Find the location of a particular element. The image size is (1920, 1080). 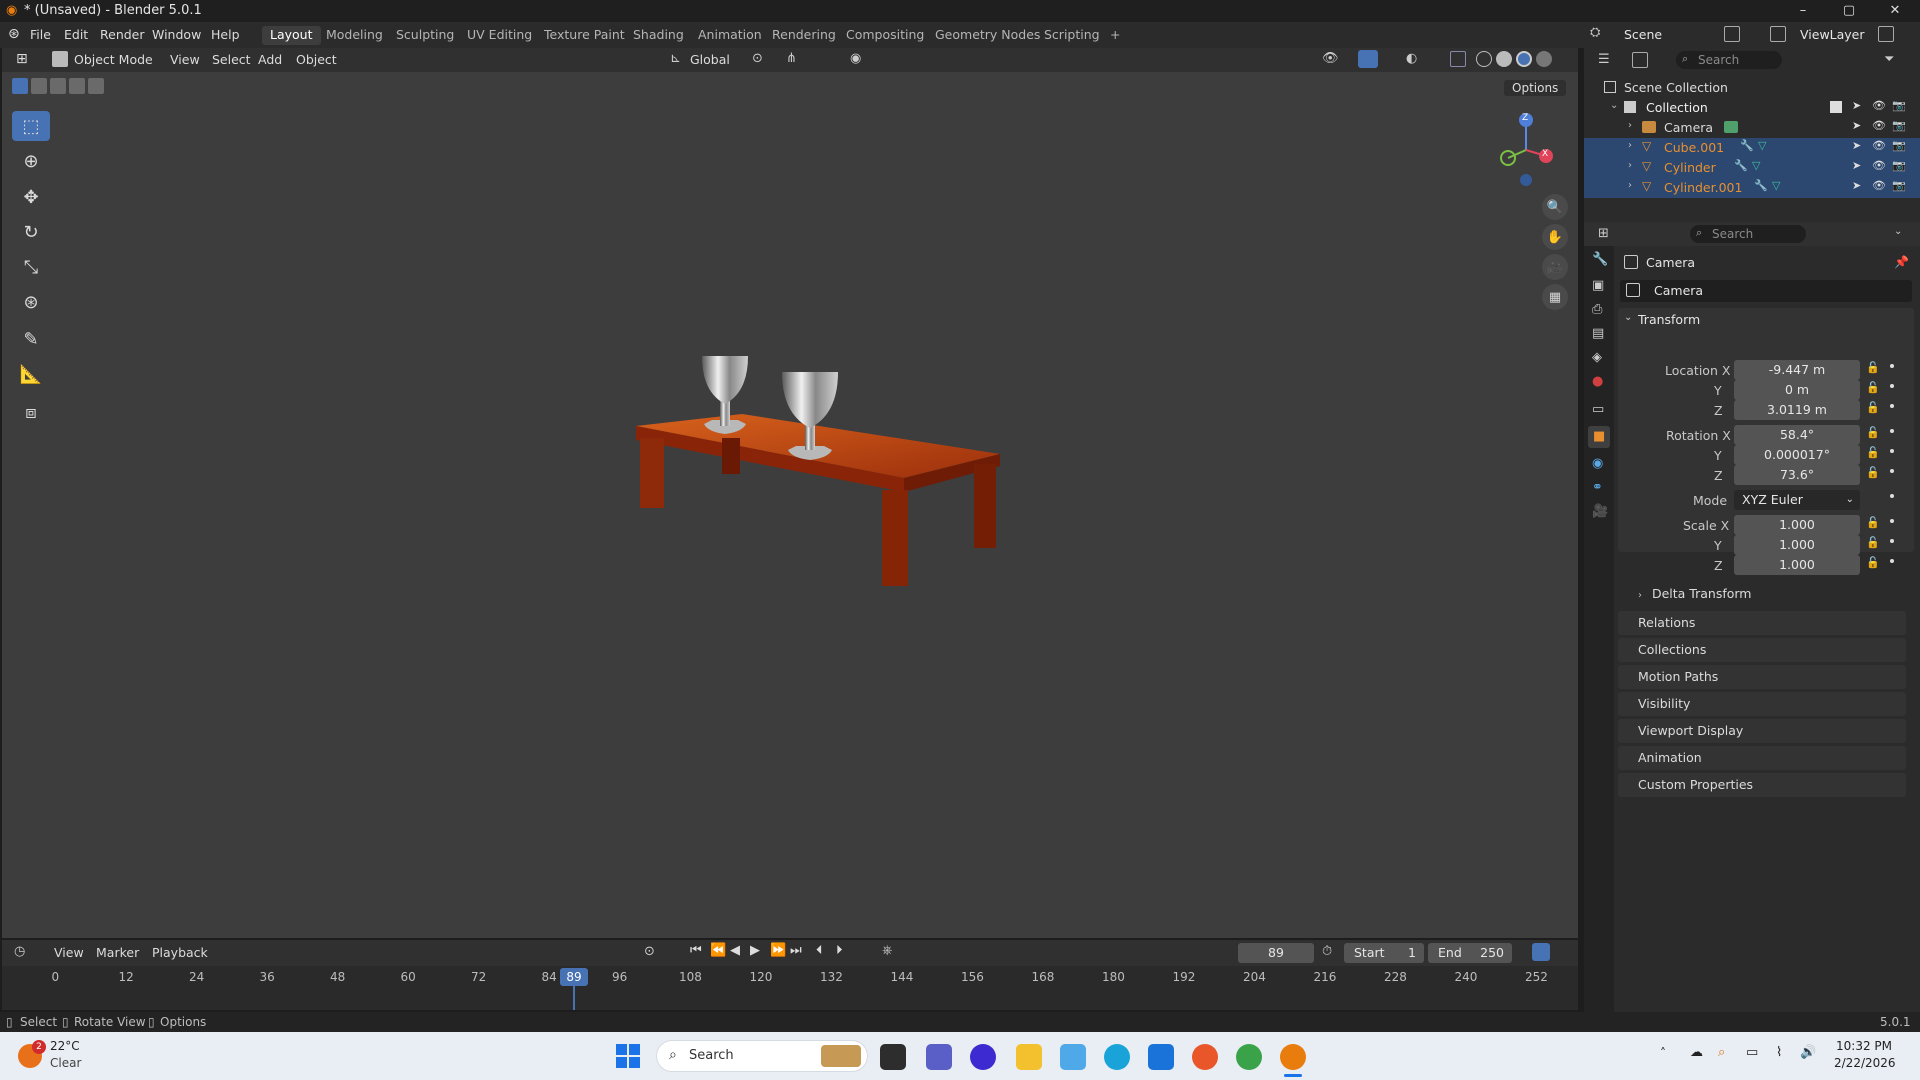

tab-modeling: Modeling is located at coordinates (354, 35).